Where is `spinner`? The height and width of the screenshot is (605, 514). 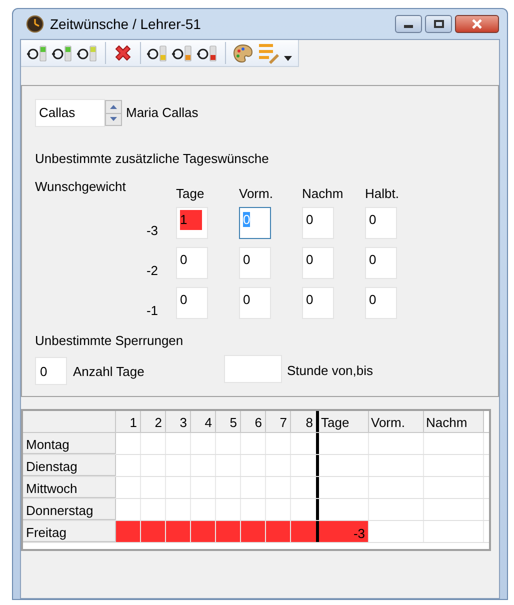
spinner is located at coordinates (113, 113).